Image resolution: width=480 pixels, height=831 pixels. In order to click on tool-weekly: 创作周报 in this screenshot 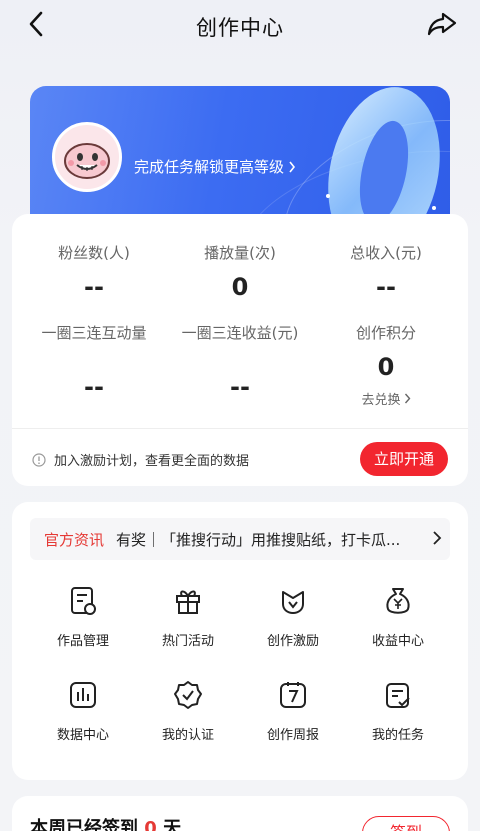, I will do `click(293, 710)`.